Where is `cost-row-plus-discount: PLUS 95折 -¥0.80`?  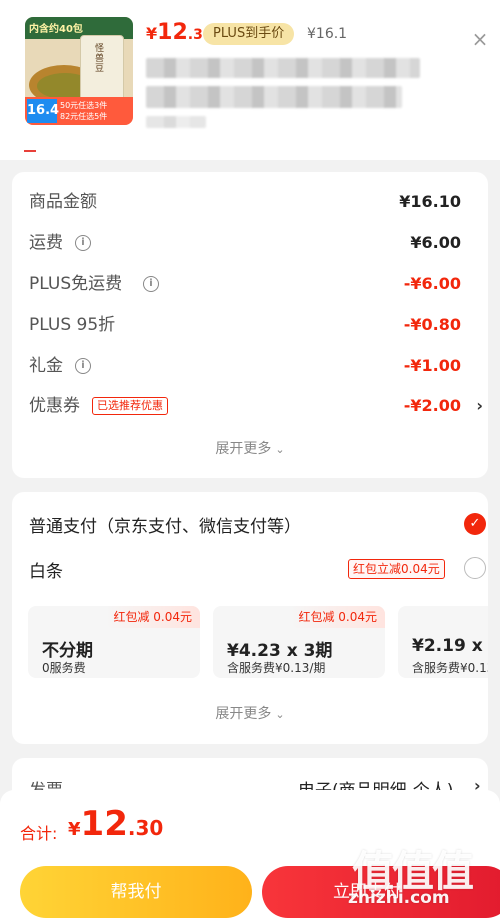
cost-row-plus-discount: PLUS 95折 -¥0.80 is located at coordinates (245, 325).